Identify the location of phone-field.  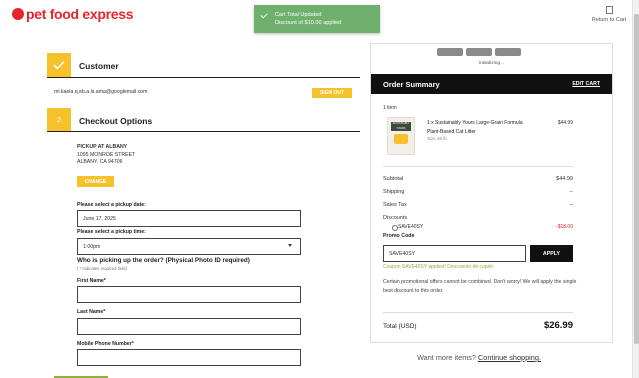
(189, 357).